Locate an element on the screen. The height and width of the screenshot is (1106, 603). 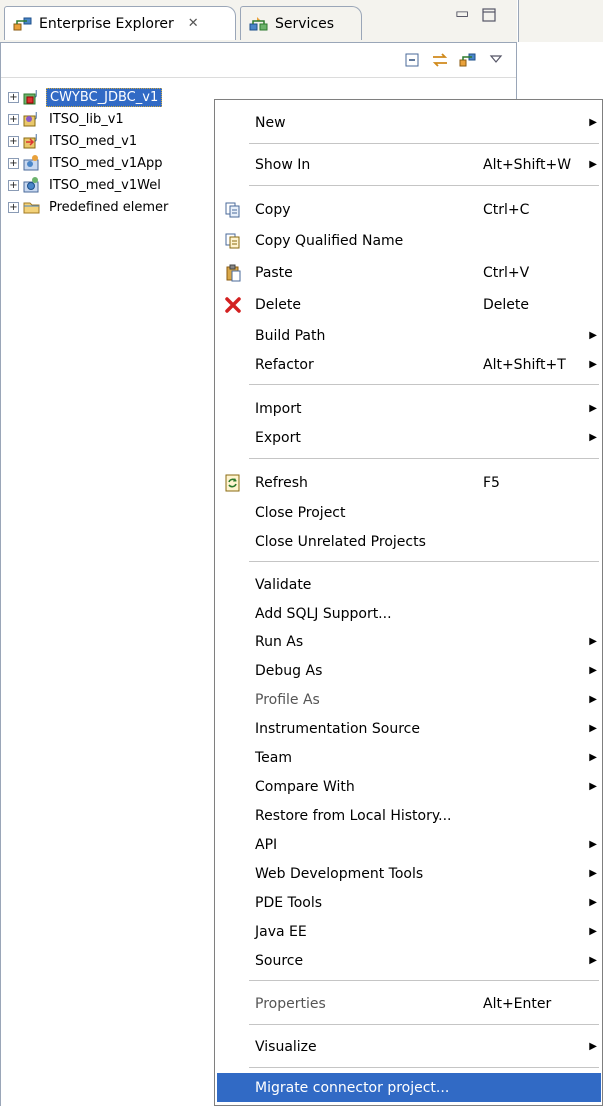
menu-item-label: Copy Qualified Name is located at coordinates (329, 240).